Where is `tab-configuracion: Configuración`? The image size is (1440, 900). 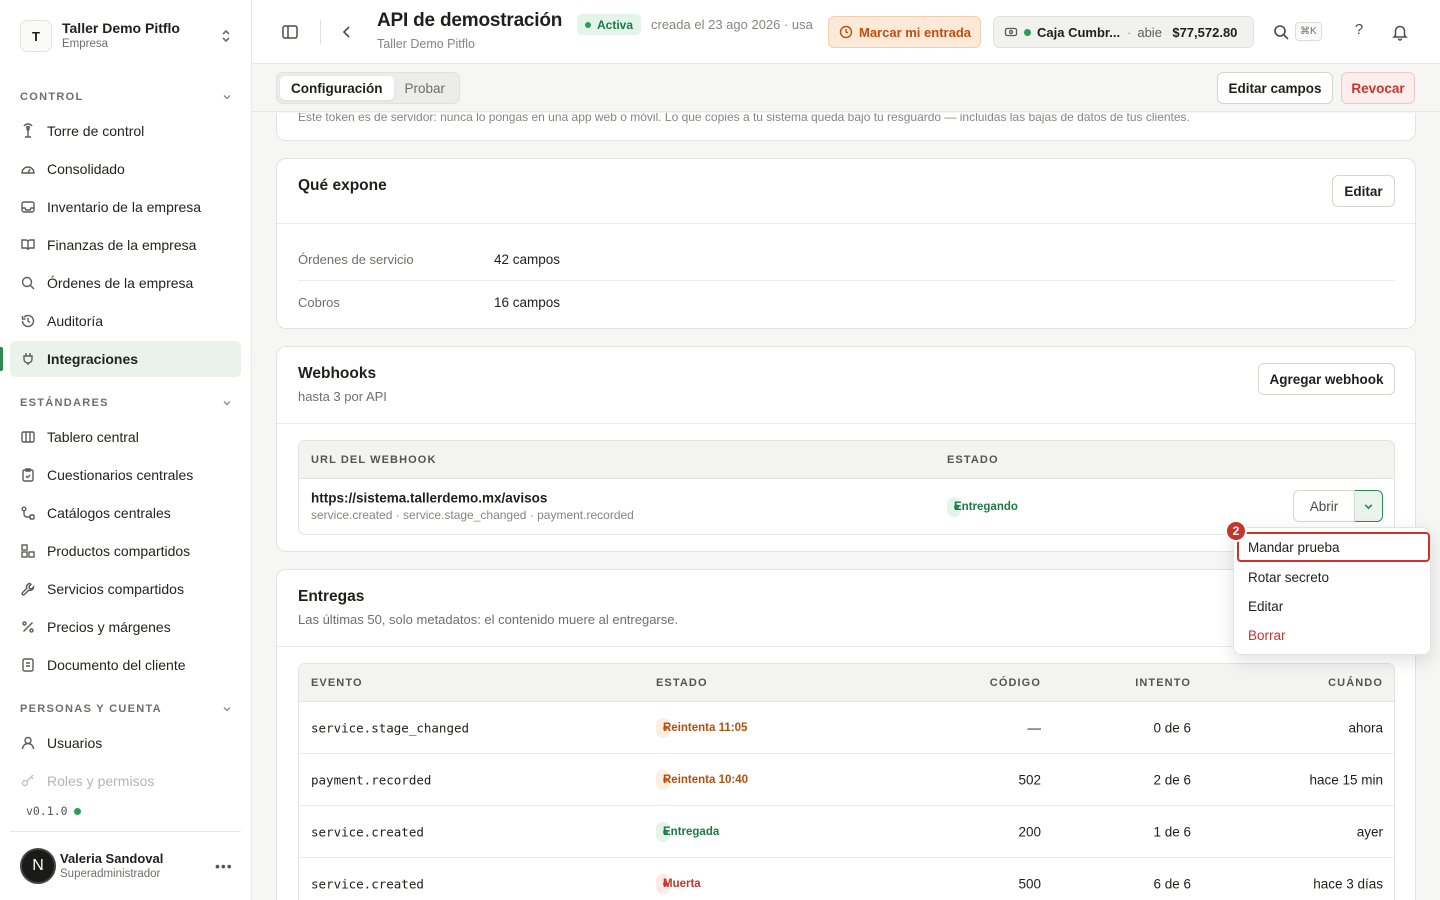
tab-configuracion: Configuración is located at coordinates (337, 88).